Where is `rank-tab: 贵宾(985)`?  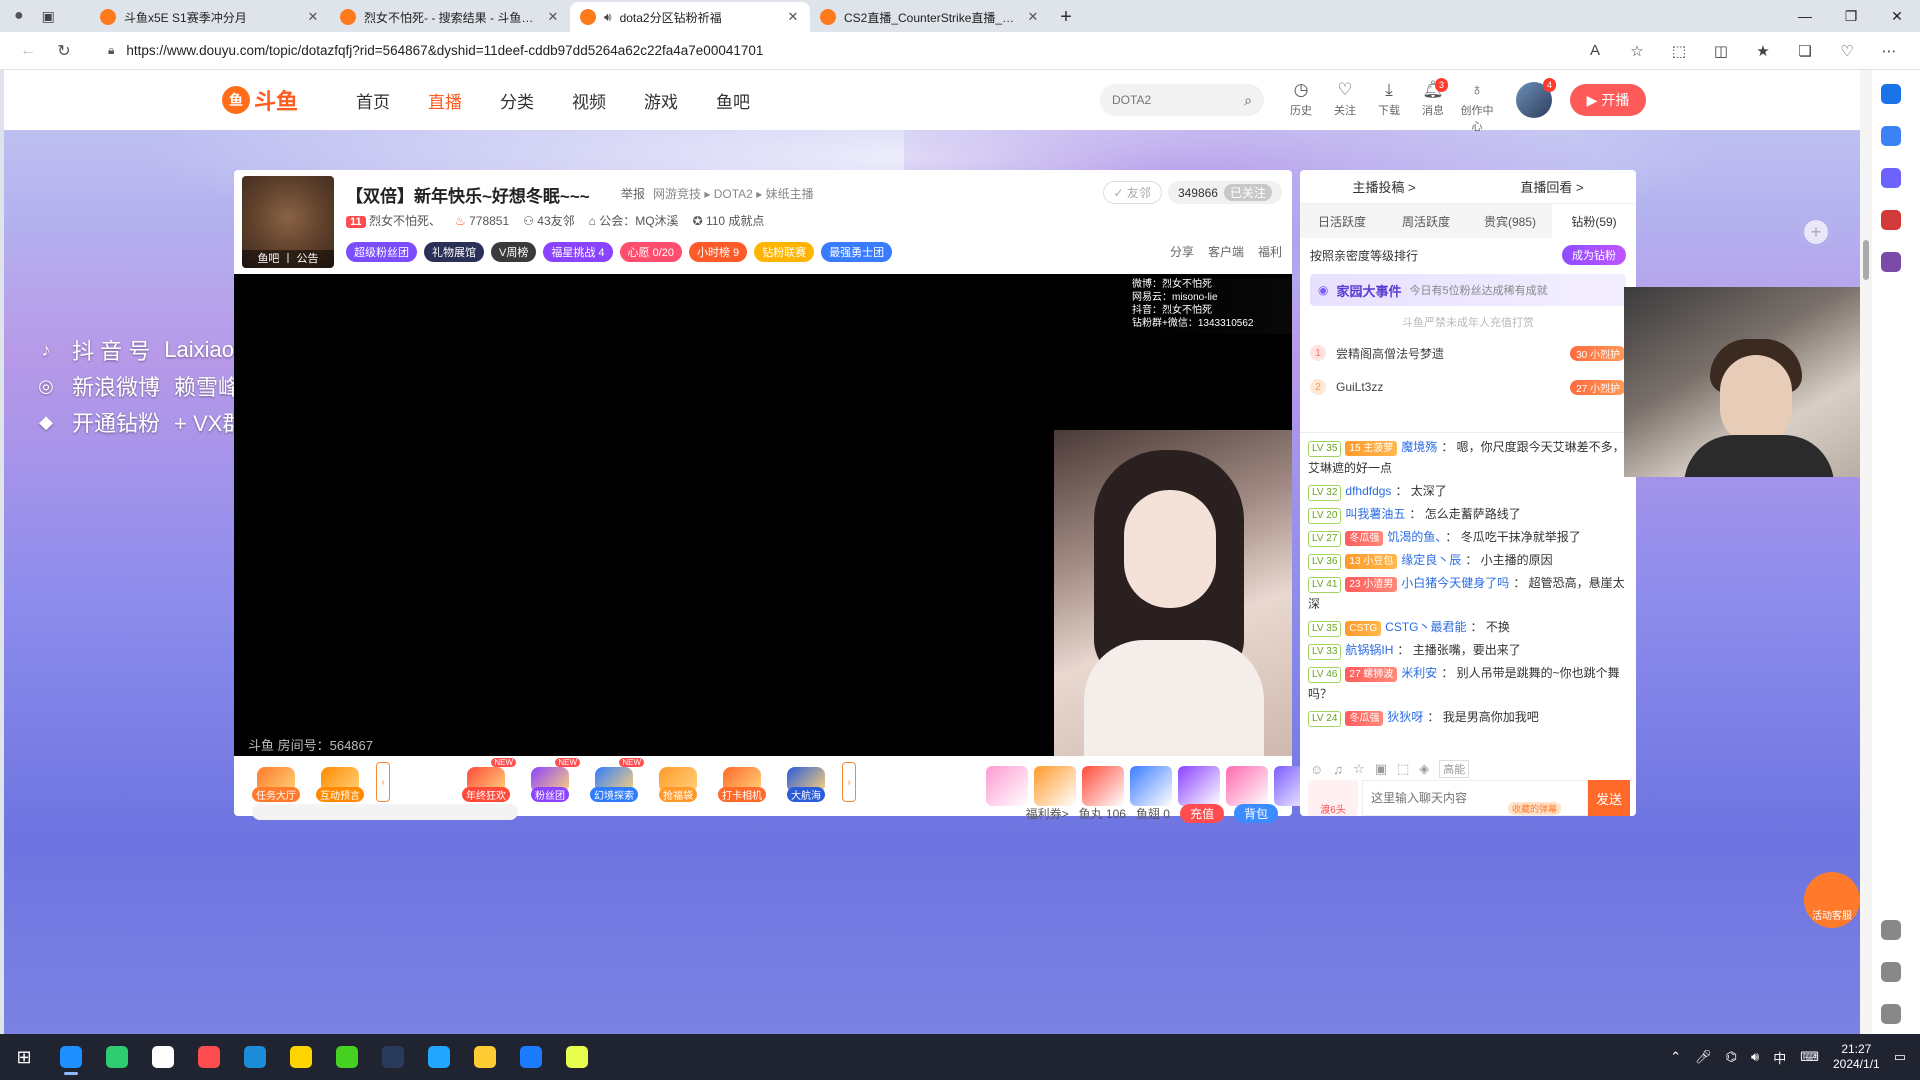
rank-tab: 贵宾(985) is located at coordinates (1510, 221).